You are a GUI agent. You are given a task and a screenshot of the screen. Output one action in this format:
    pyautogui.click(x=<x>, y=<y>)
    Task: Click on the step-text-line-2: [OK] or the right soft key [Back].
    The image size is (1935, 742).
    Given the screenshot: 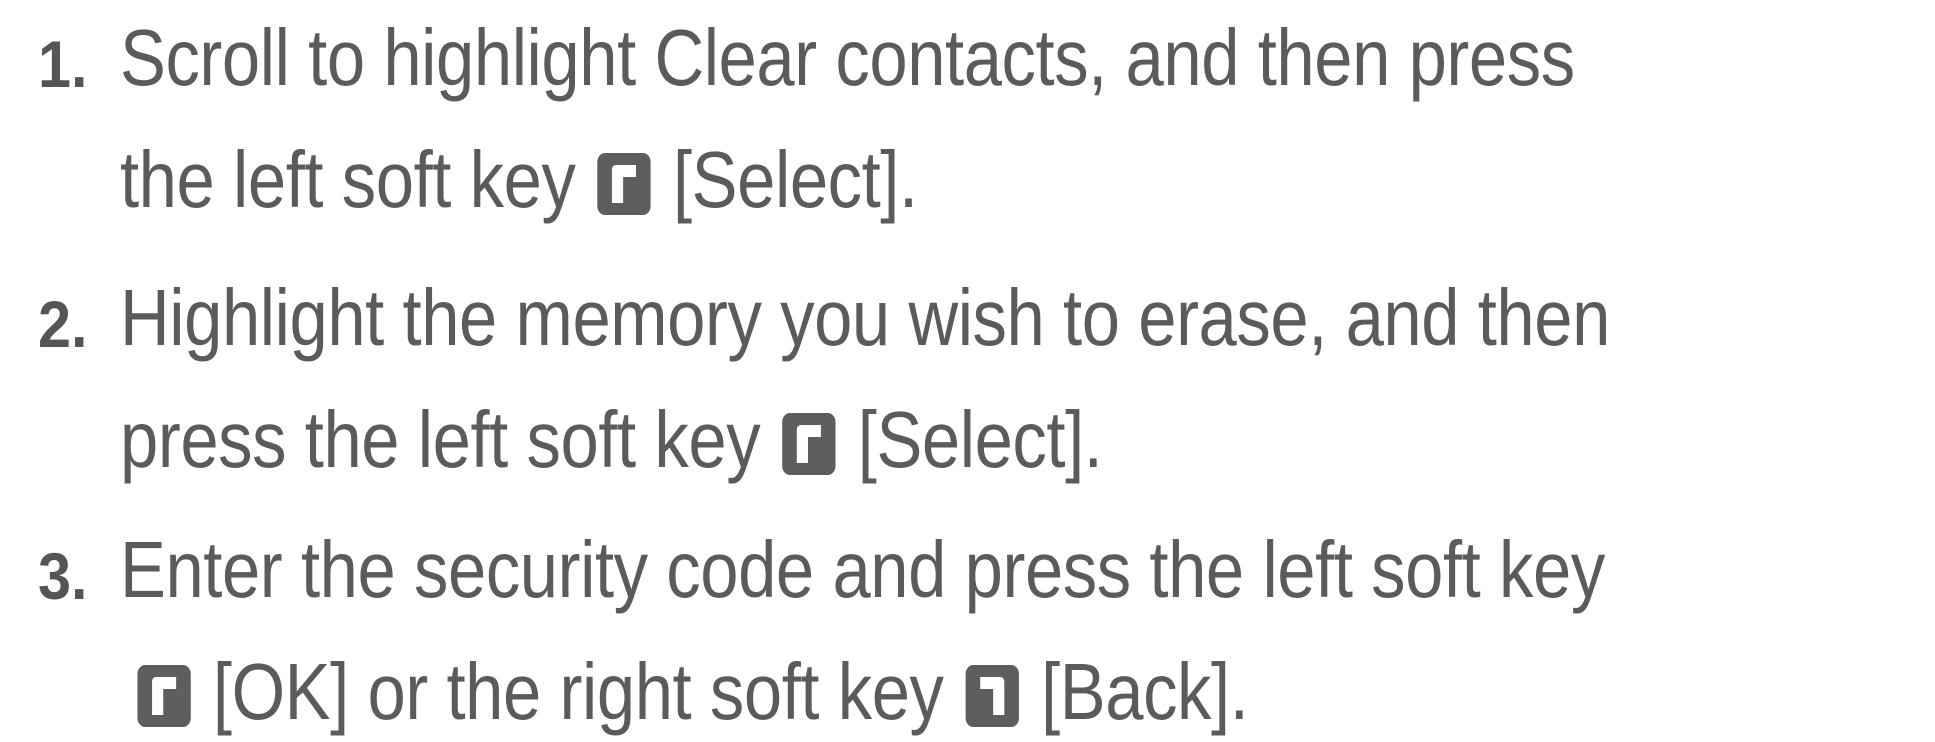 What is the action you would take?
    pyautogui.click(x=691, y=692)
    